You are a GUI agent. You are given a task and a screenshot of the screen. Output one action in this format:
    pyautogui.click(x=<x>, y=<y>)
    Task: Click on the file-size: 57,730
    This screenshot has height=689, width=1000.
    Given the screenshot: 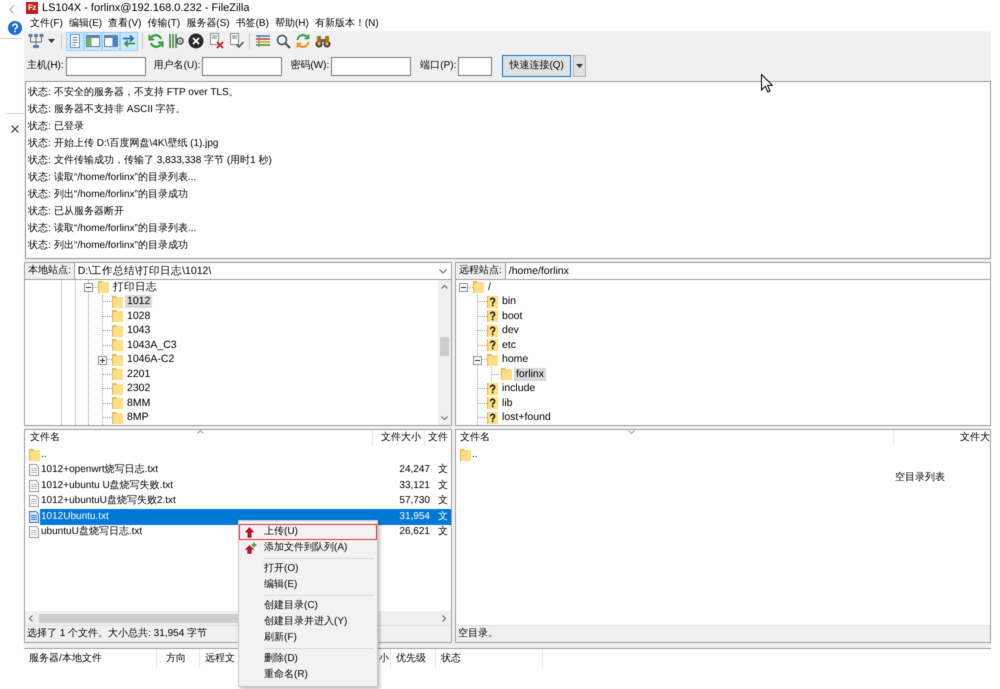 What is the action you would take?
    pyautogui.click(x=414, y=501)
    